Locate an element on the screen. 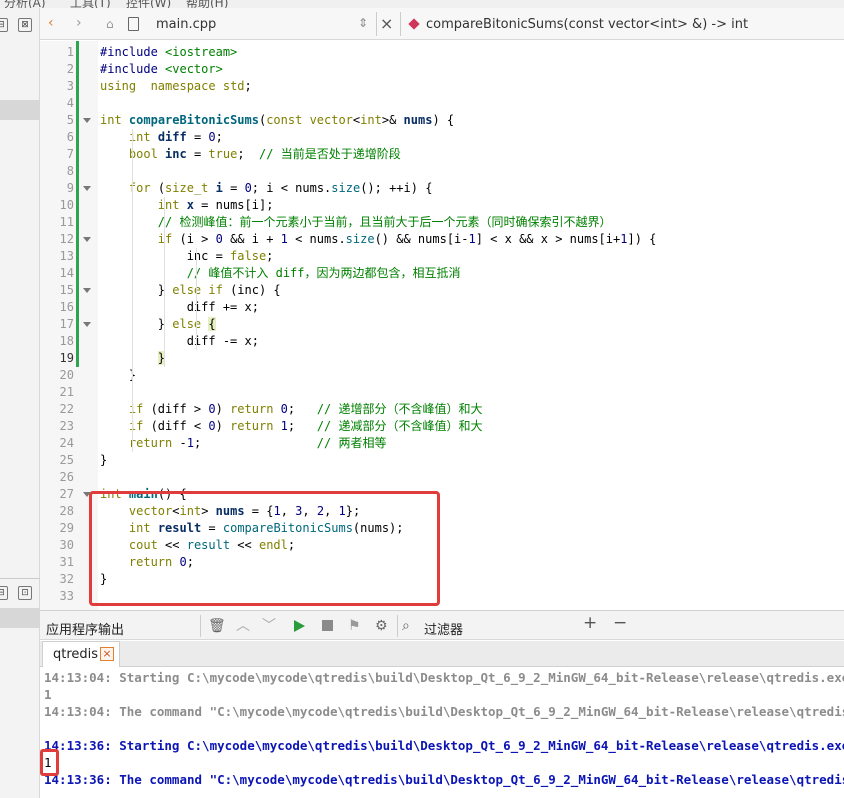 This screenshot has width=844, height=798. menu-item-help: 帮助(H) is located at coordinates (207, 4).